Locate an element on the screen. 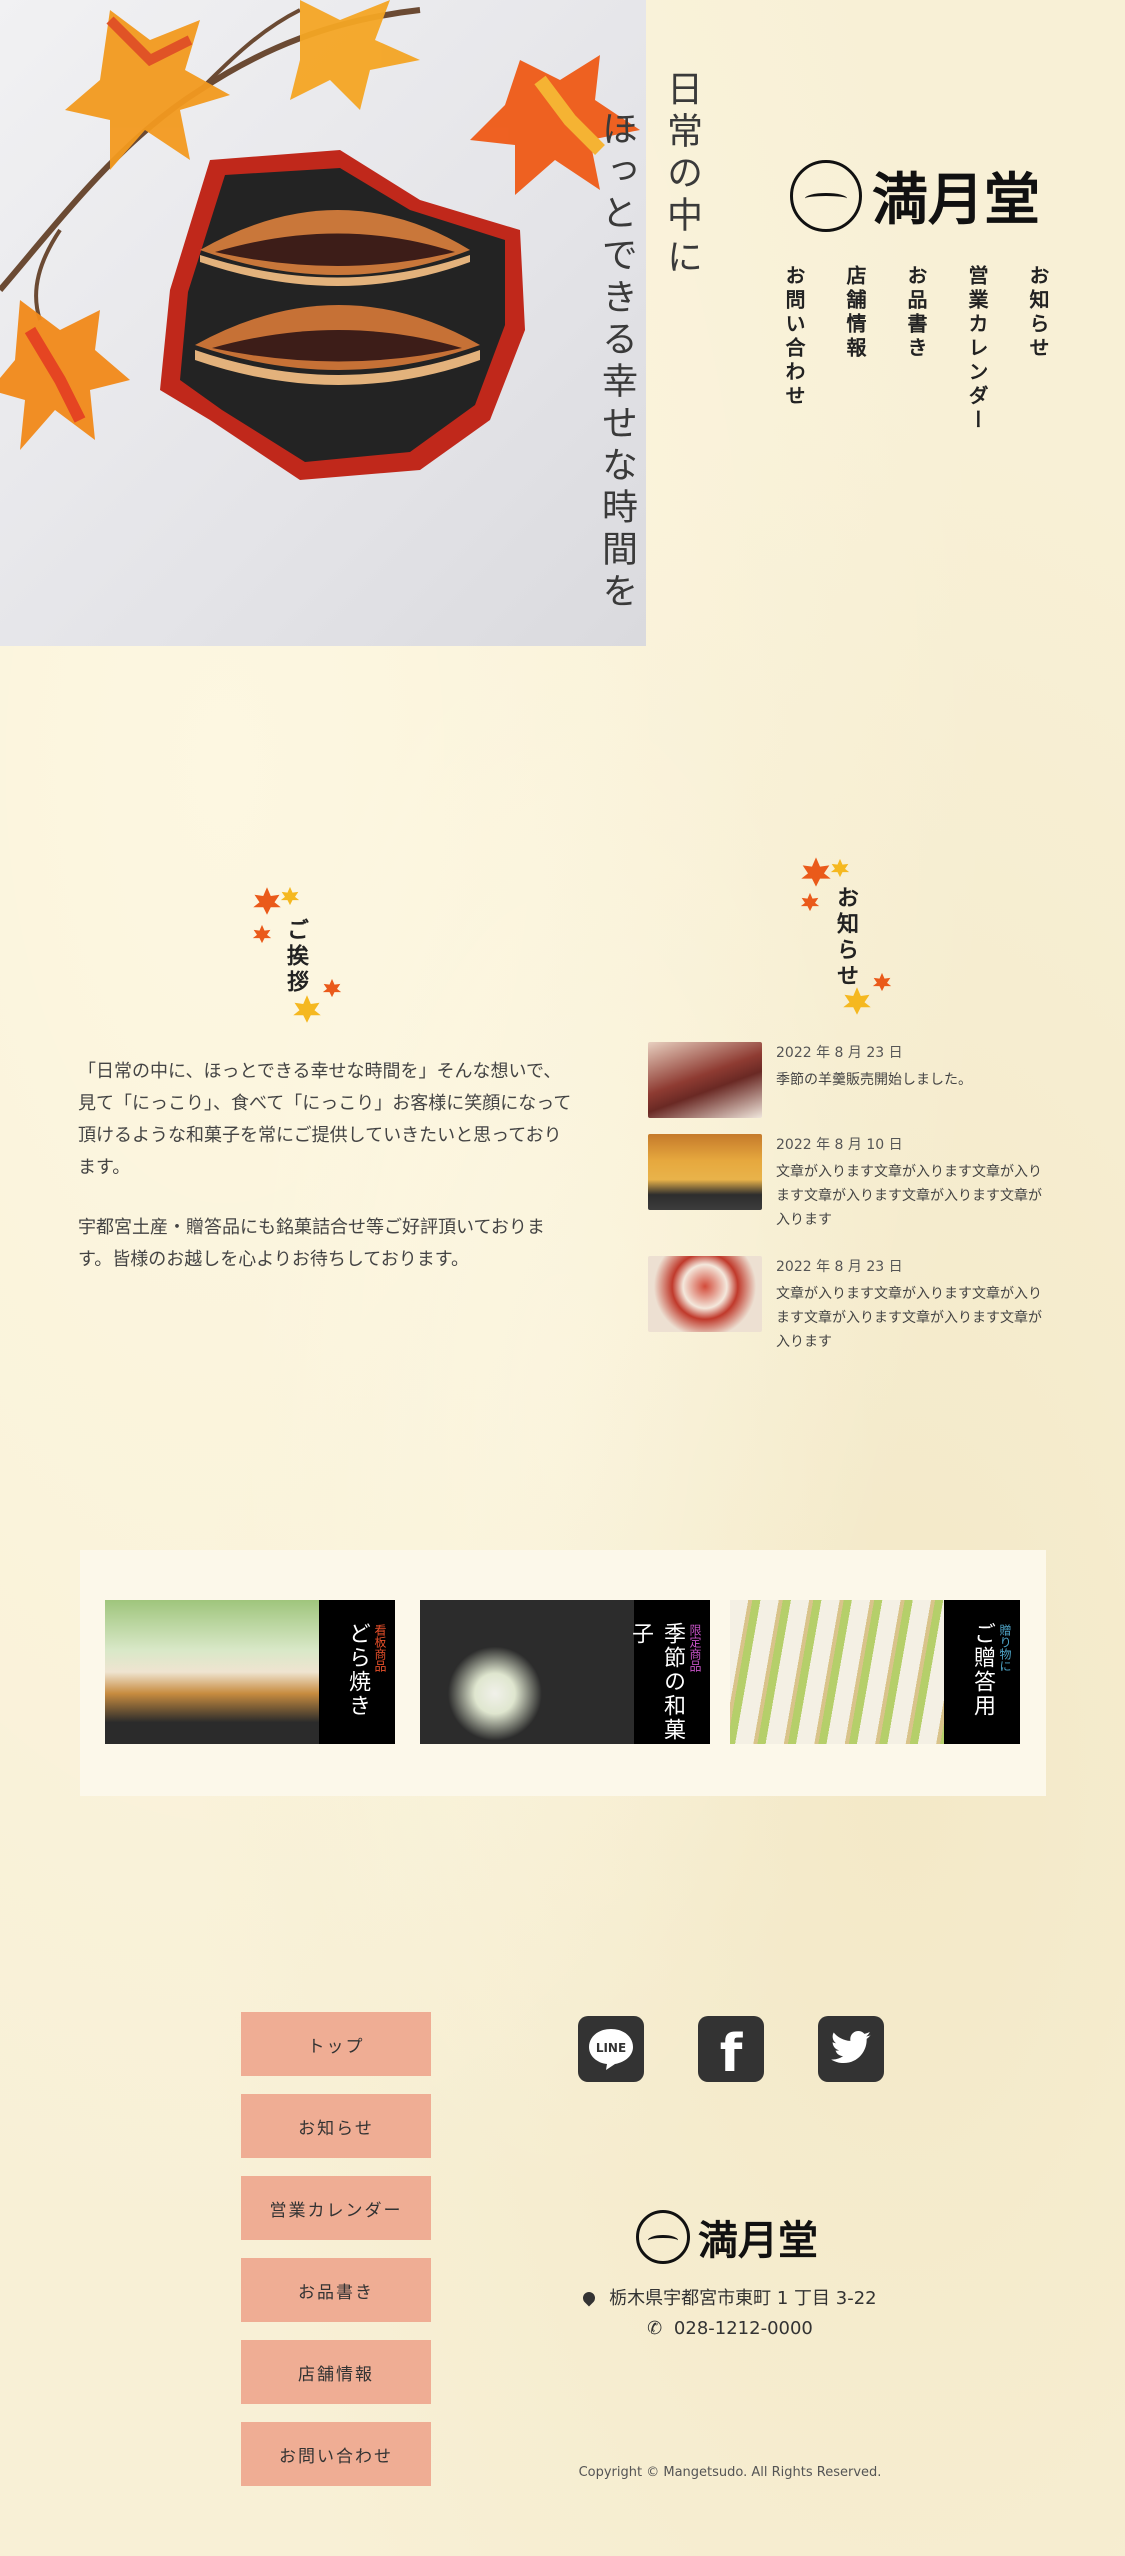 This screenshot has height=2556, width=1125. product-card-seasonal: 季節の和菓子 限定商品 is located at coordinates (565, 1672).